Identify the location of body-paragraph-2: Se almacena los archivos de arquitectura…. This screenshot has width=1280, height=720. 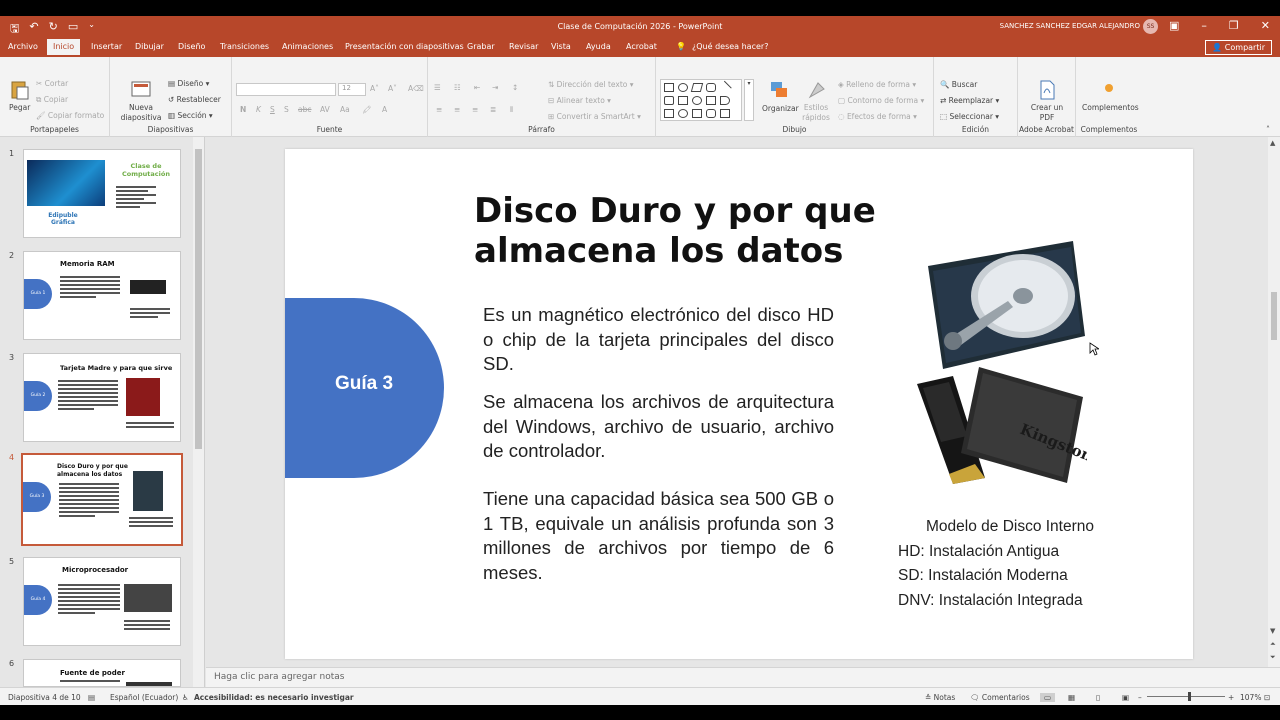
(658, 427).